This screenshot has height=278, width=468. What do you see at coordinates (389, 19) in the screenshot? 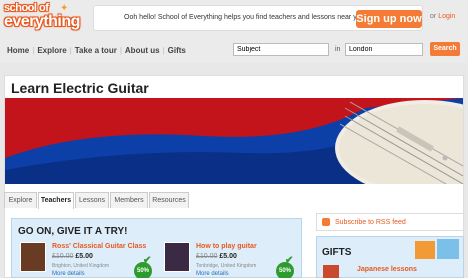
I see `sign-up-button: Sign up now` at bounding box center [389, 19].